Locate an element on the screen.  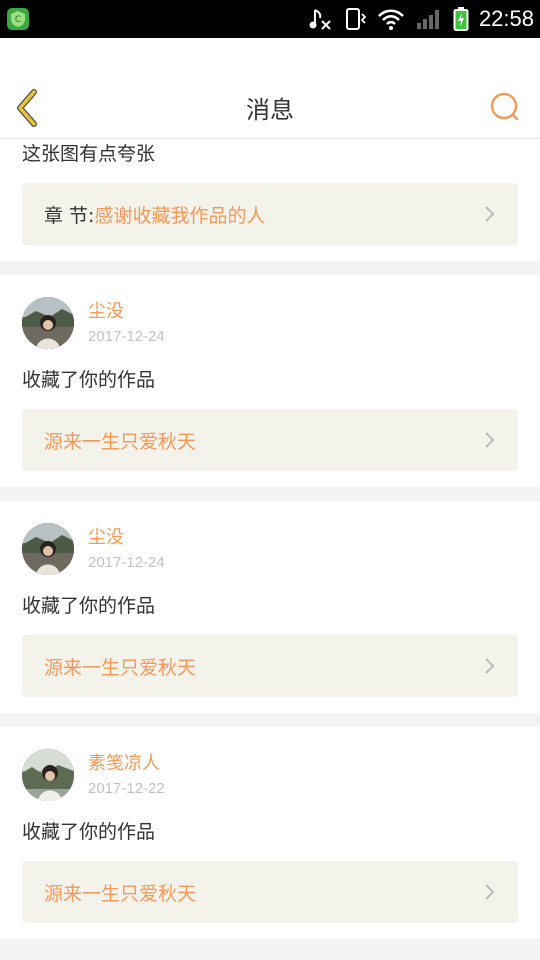
header: 消息 is located at coordinates (270, 88).